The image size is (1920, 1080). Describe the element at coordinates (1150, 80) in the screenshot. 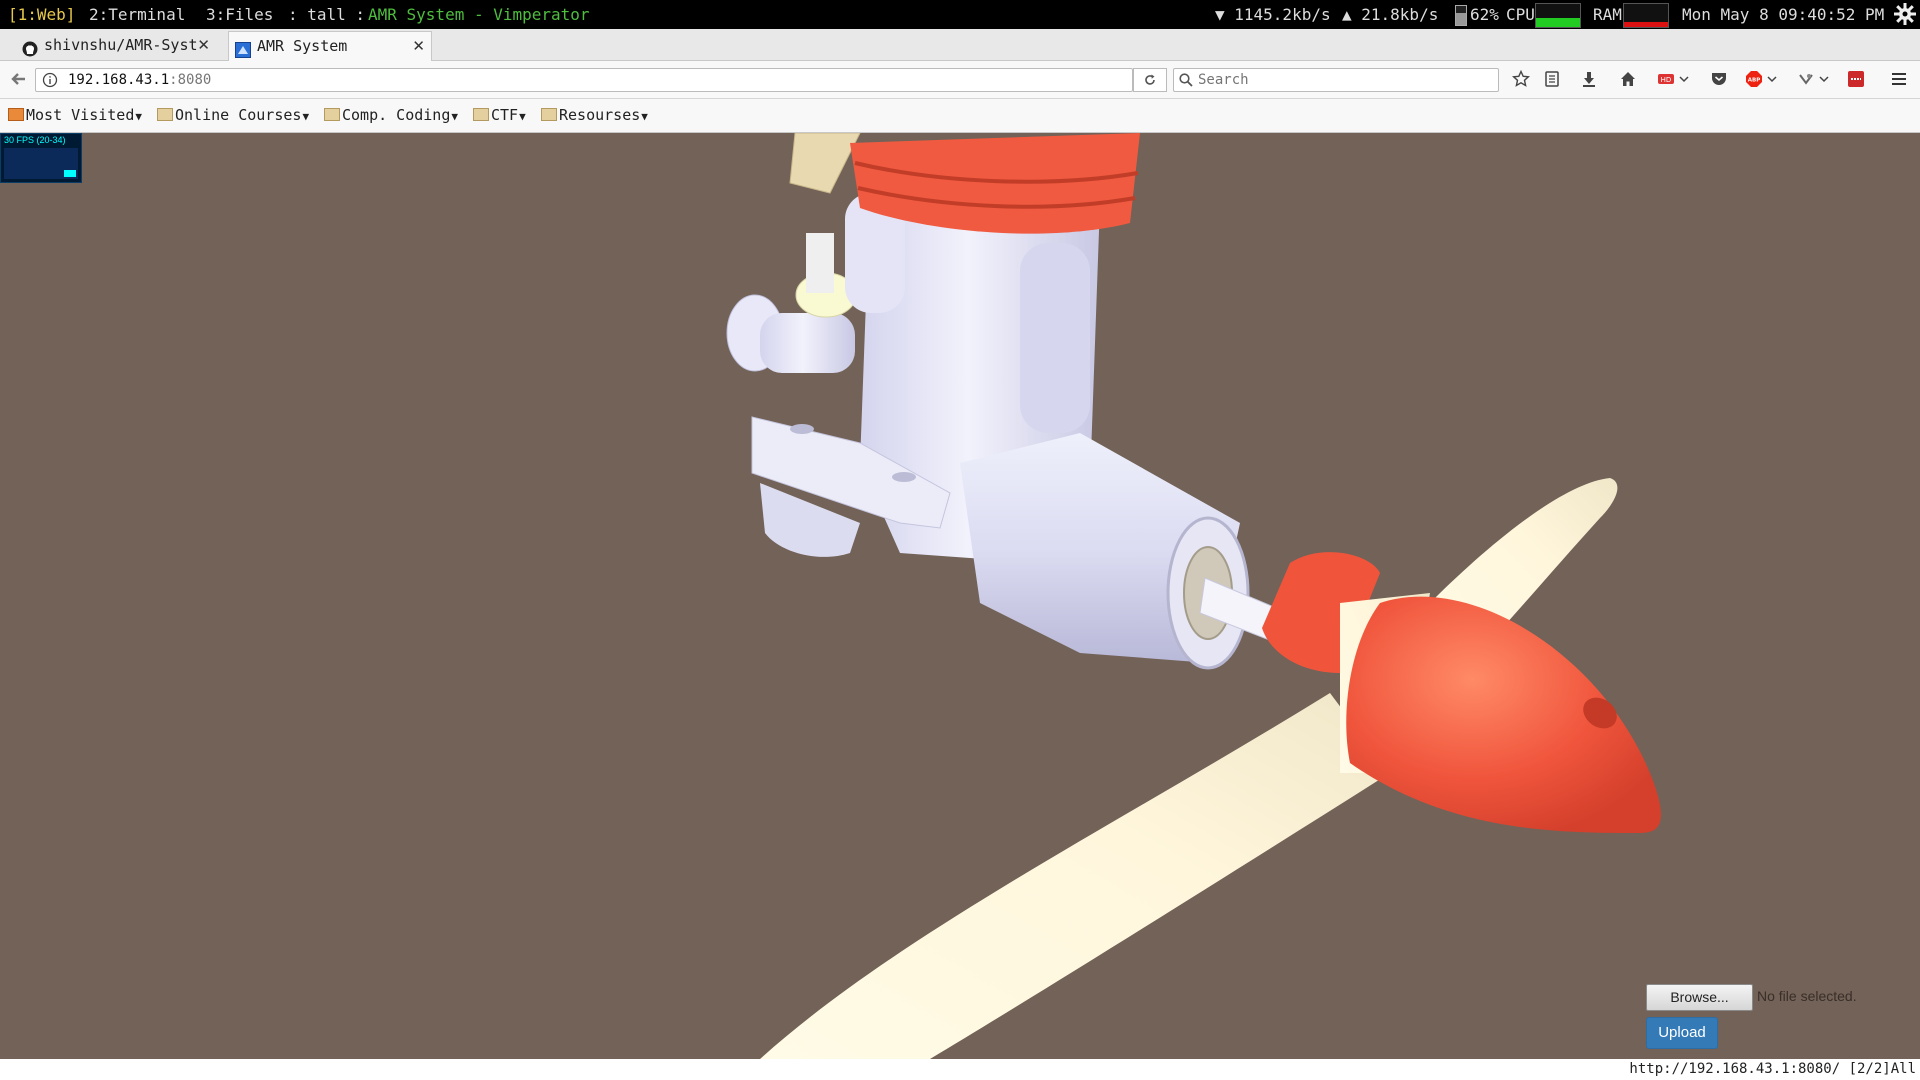

I see `reload-button` at that location.